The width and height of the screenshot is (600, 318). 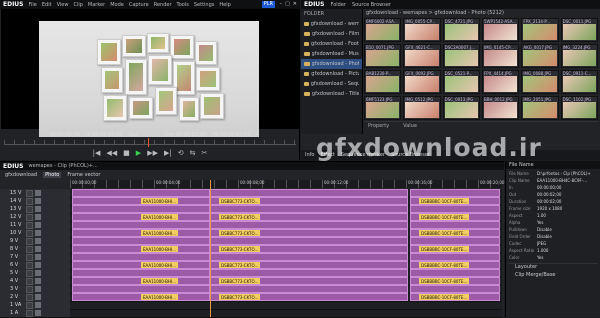 What do you see at coordinates (126, 153) in the screenshot?
I see `stop-icon: ■` at bounding box center [126, 153].